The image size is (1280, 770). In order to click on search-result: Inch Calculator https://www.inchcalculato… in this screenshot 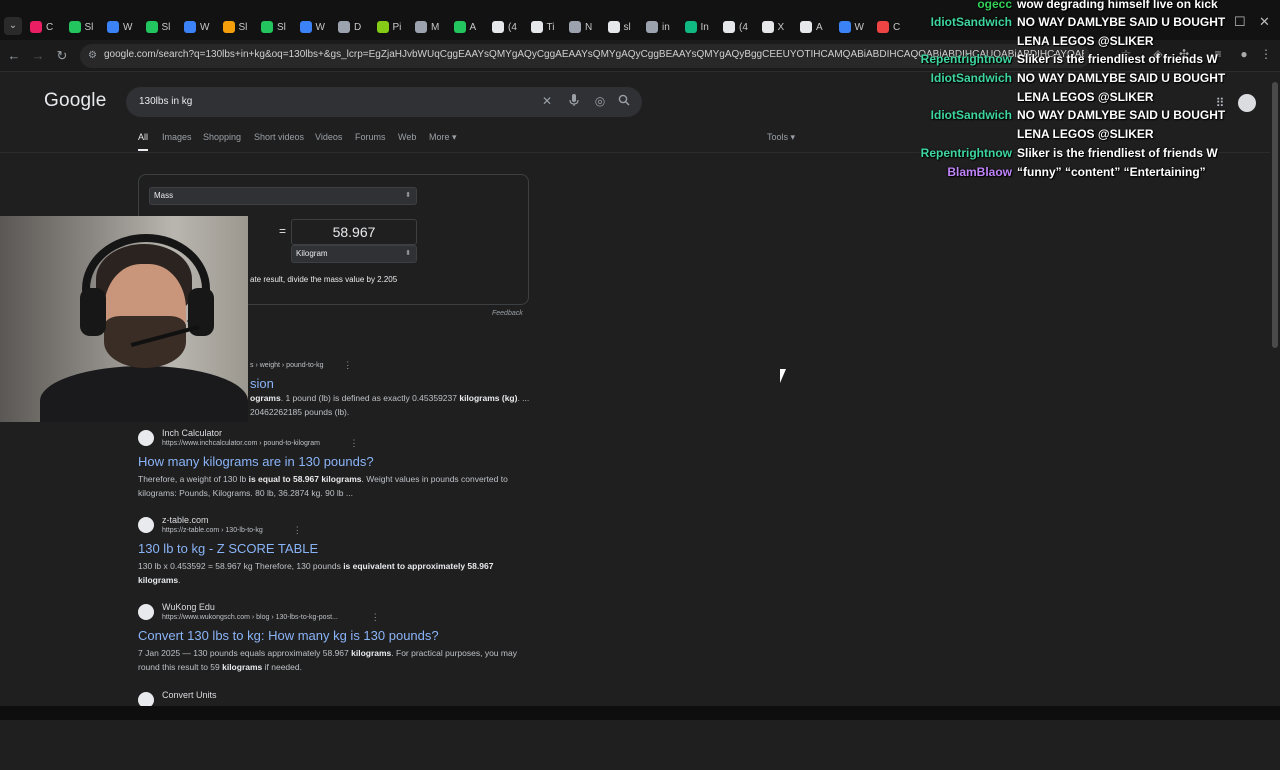, I will do `click(333, 468)`.